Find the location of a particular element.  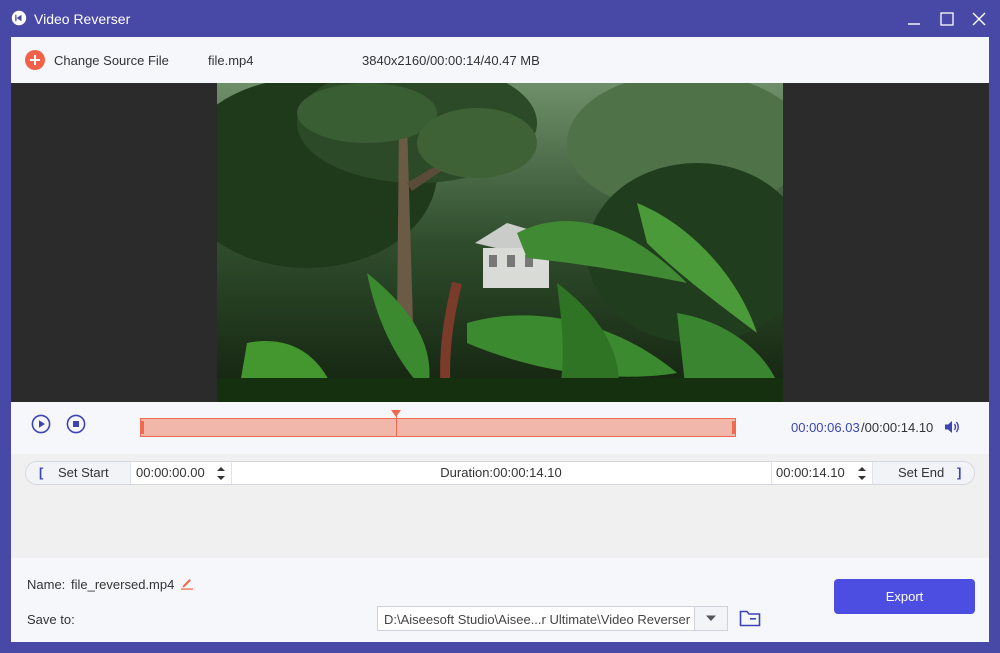

app-logo-icon is located at coordinates (19, 18).